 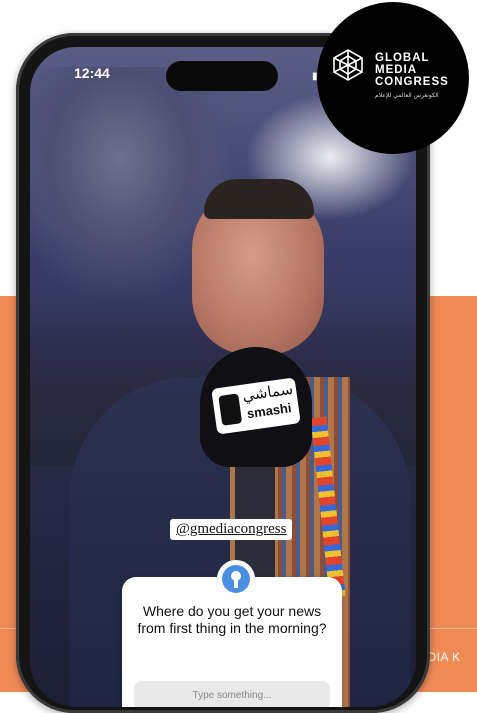 I want to click on logo-line-1: GLOBAL, so click(x=402, y=58).